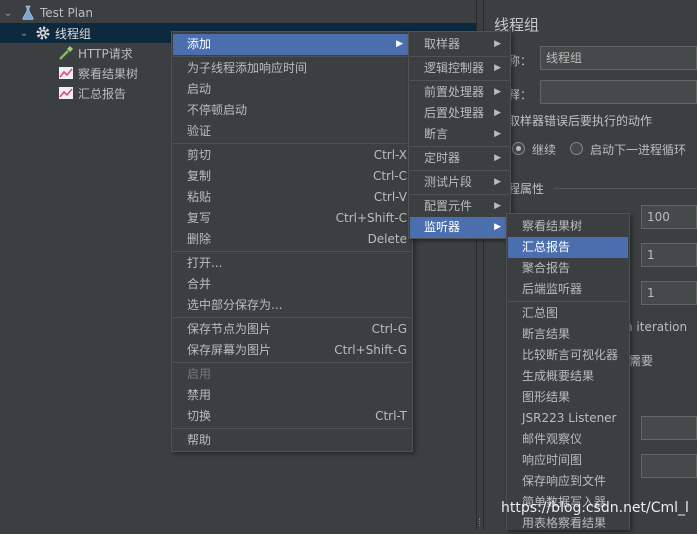 This screenshot has width=697, height=534. What do you see at coordinates (576, 148) in the screenshot?
I see `next-loop-radio` at bounding box center [576, 148].